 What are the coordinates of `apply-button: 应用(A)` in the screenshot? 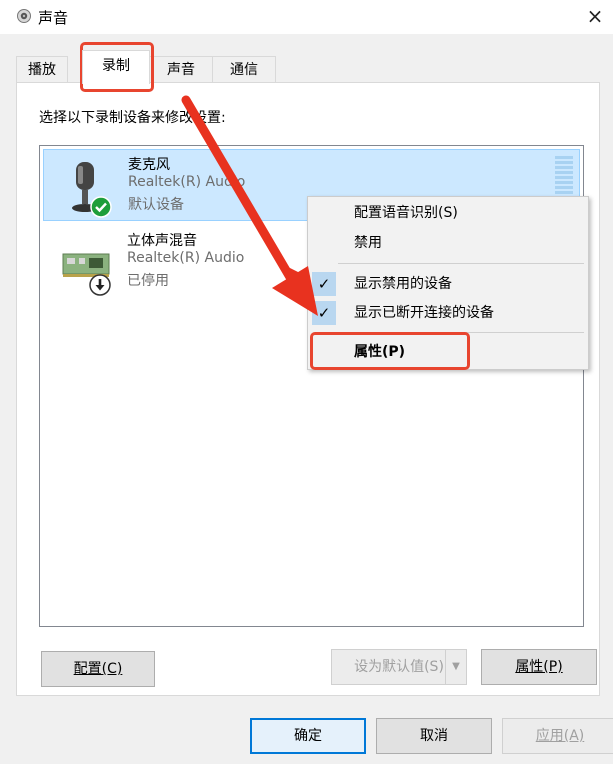 It's located at (557, 736).